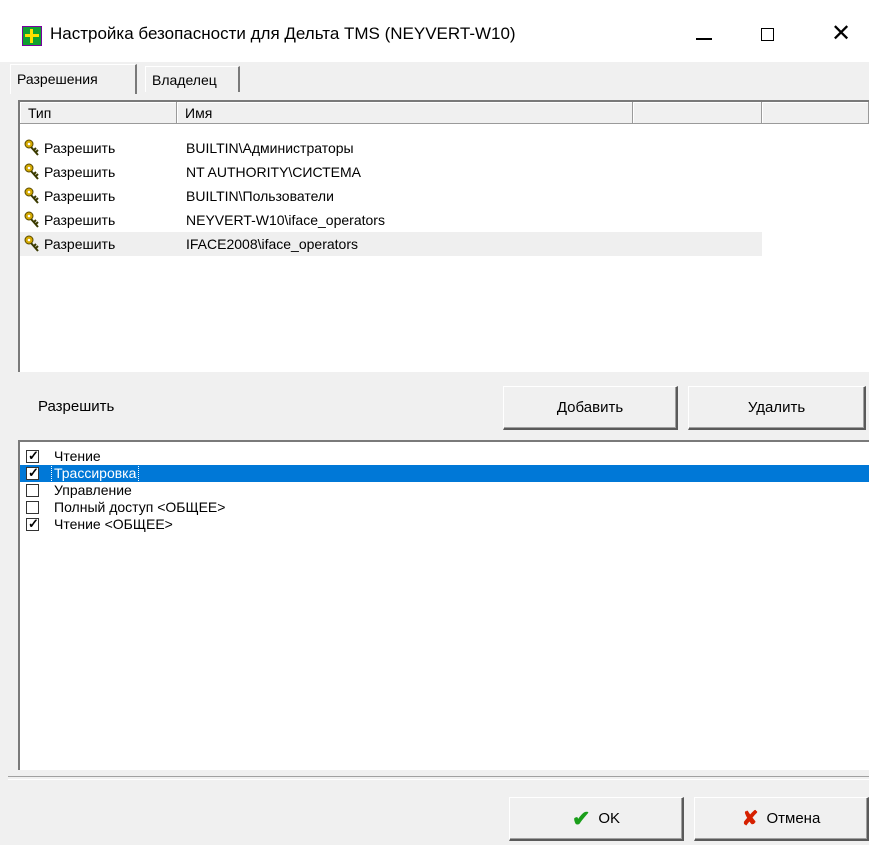 The width and height of the screenshot is (869, 845). I want to click on permission-name: BUILTIN\Администраторы, so click(270, 148).